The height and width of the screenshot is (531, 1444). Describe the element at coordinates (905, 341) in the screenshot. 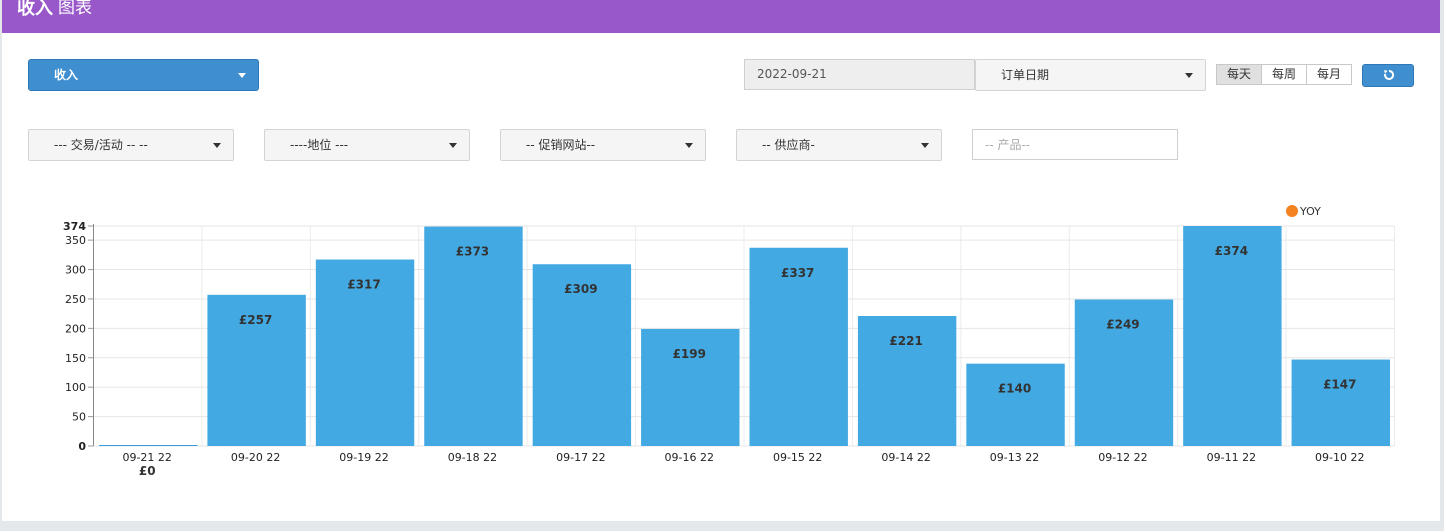

I see `data-label: £221` at that location.